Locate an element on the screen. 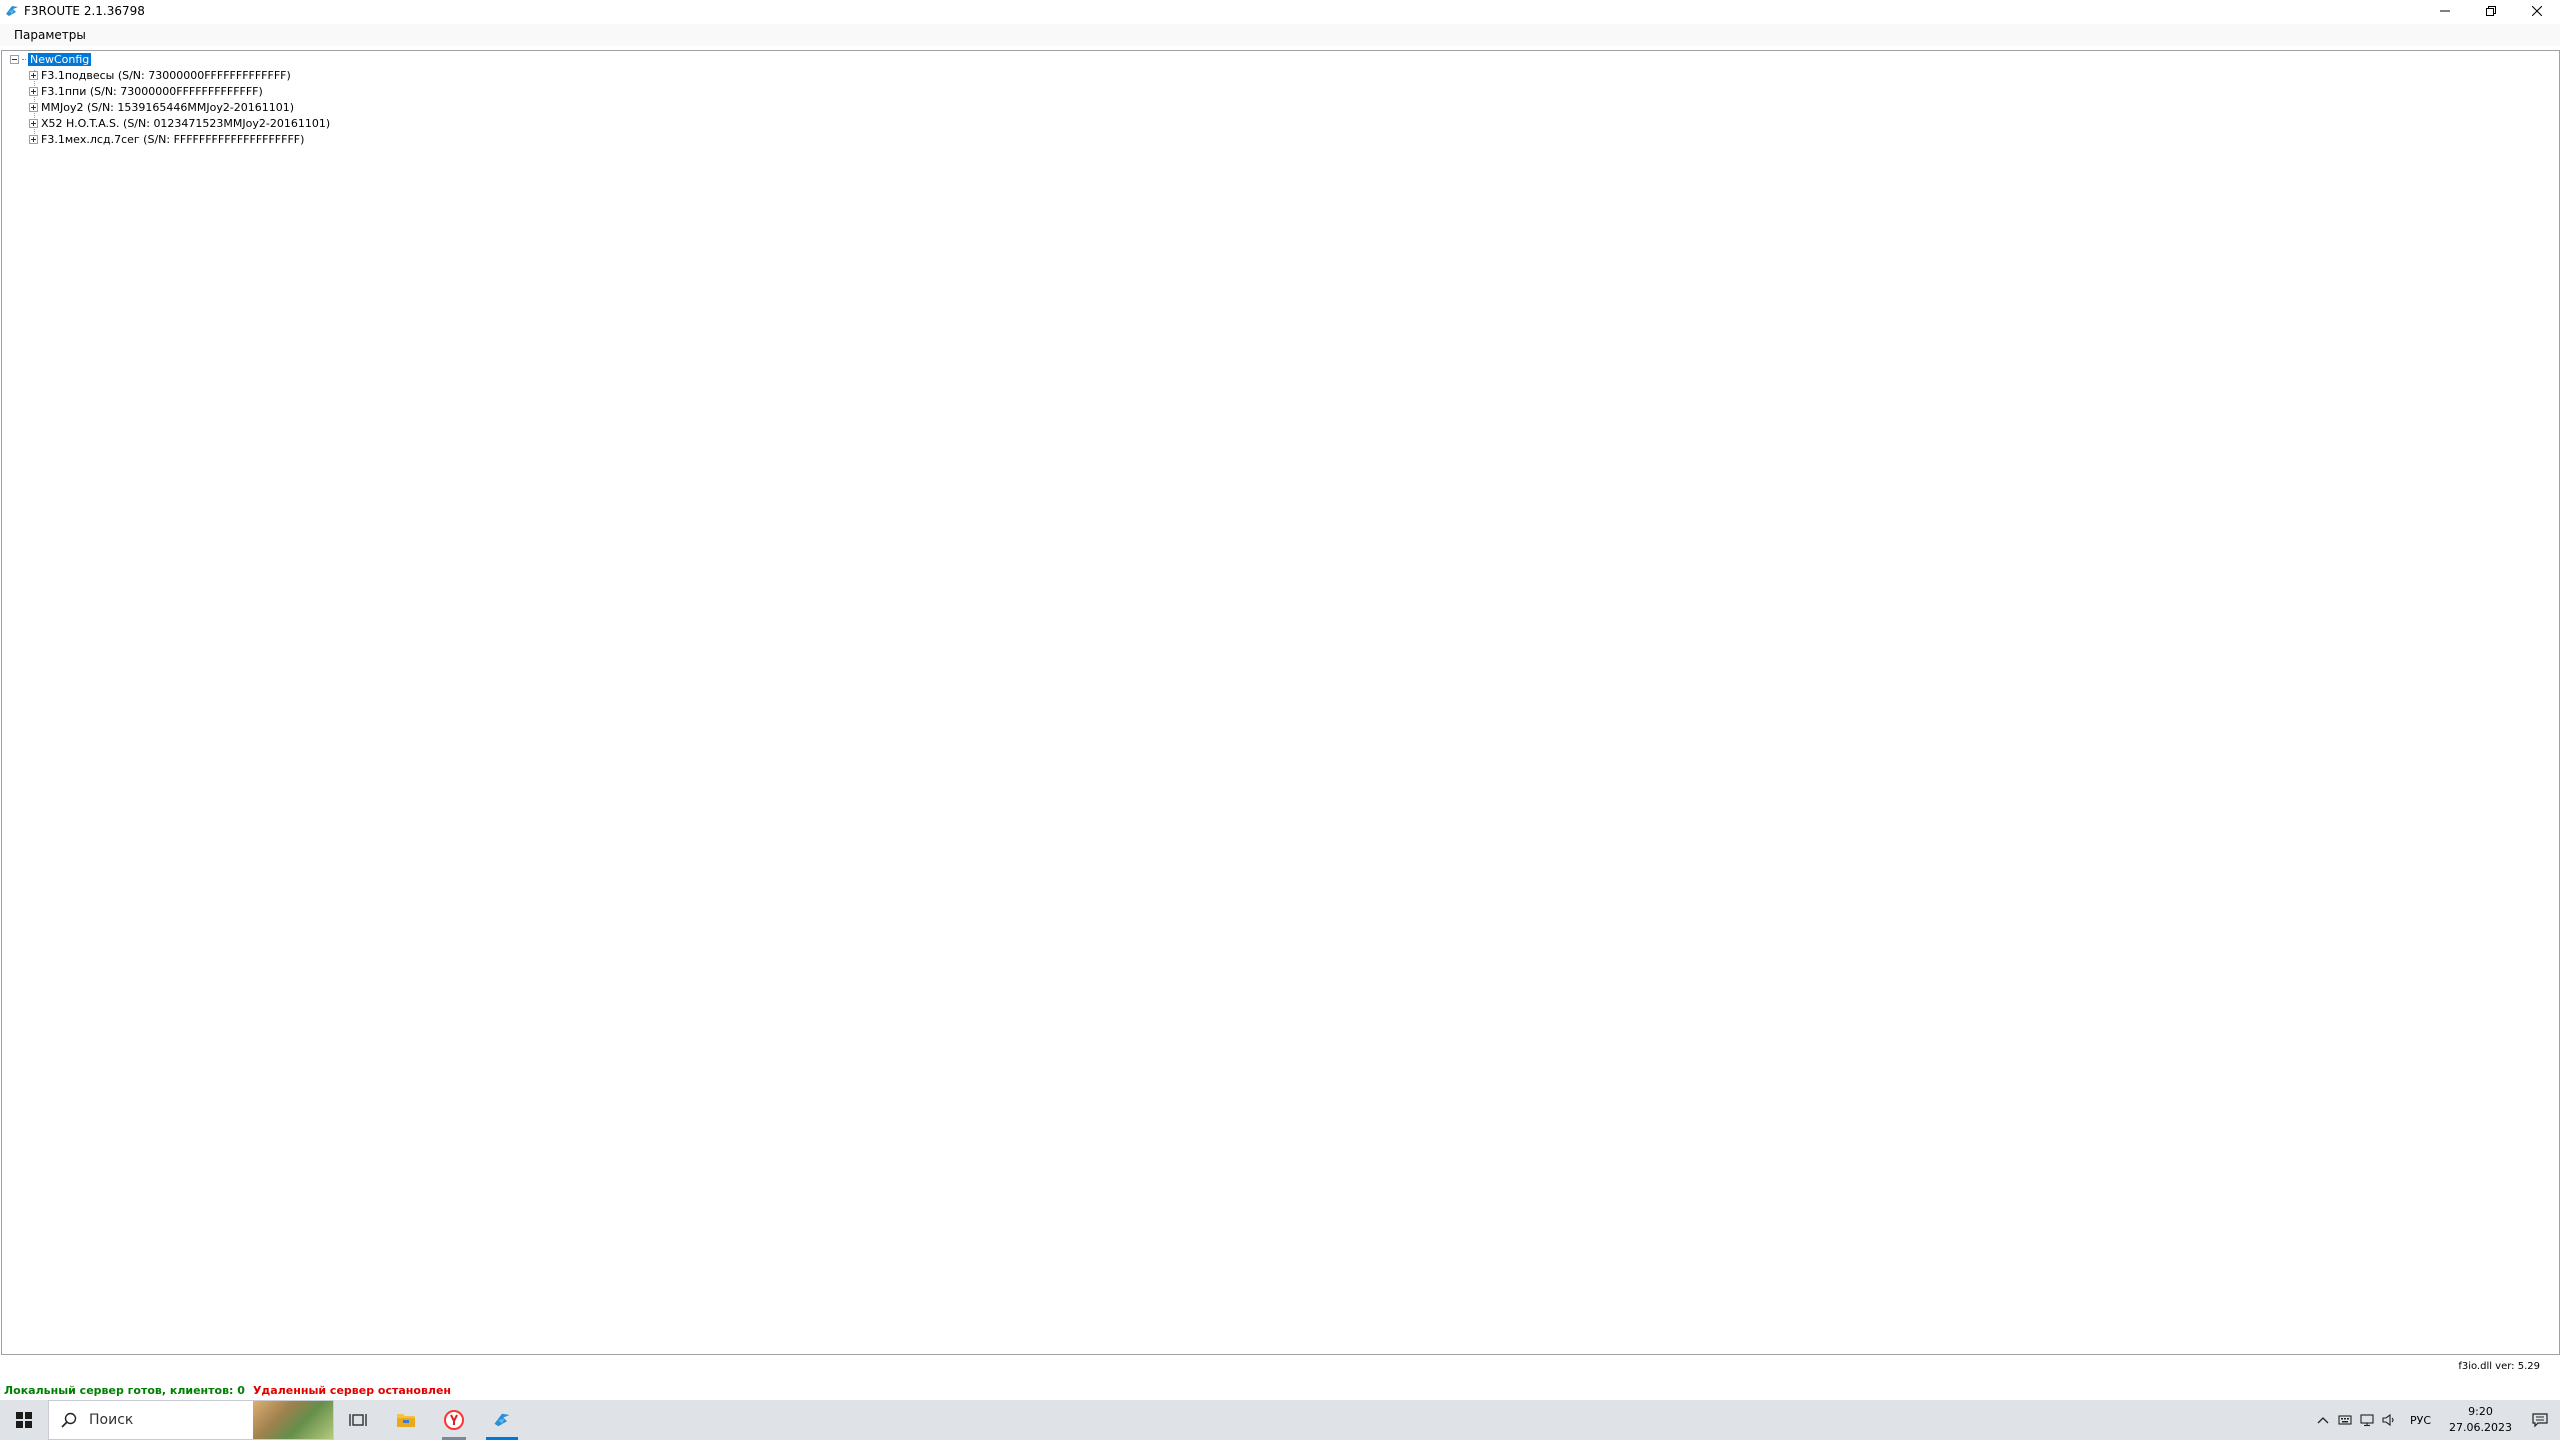 Image resolution: width=2560 pixels, height=1440 pixels. windows-start-icon is located at coordinates (24, 1420).